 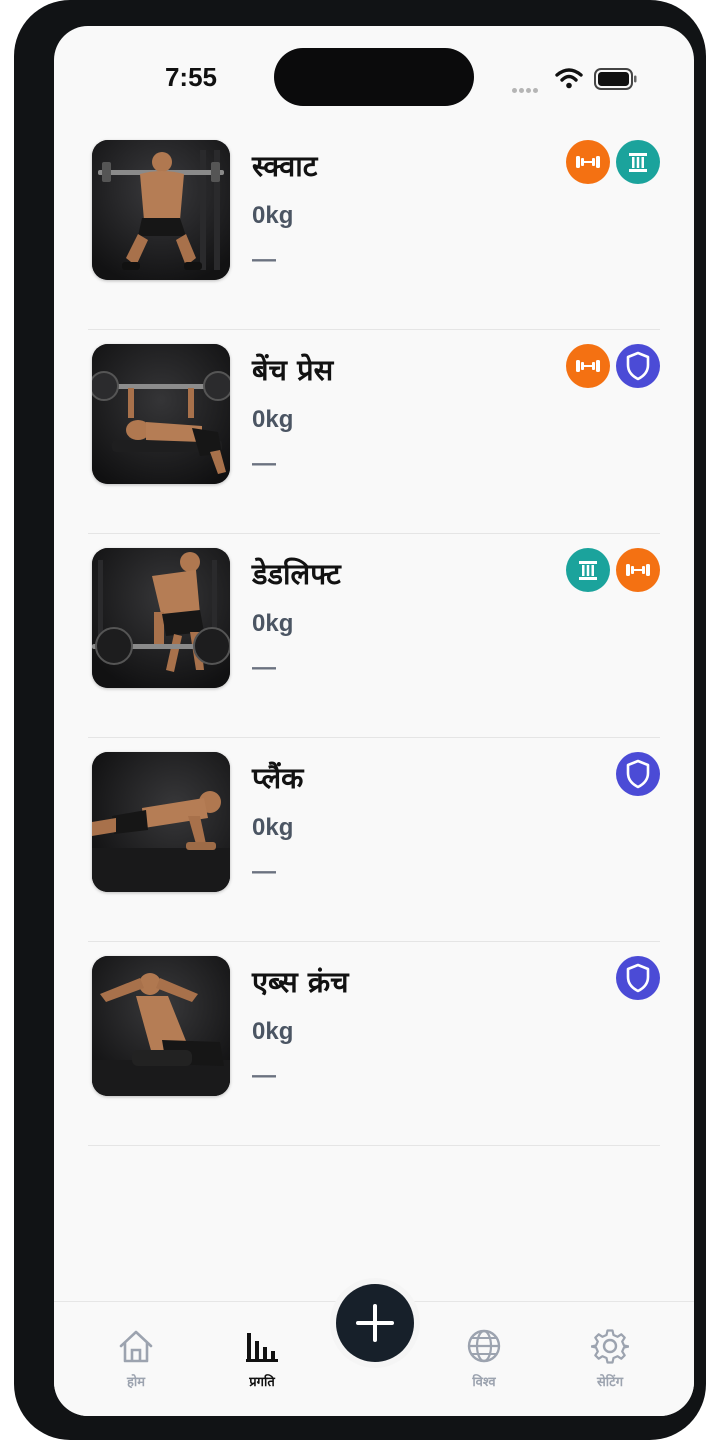 I want to click on tab-progress: प्रगति, so click(x=262, y=1358).